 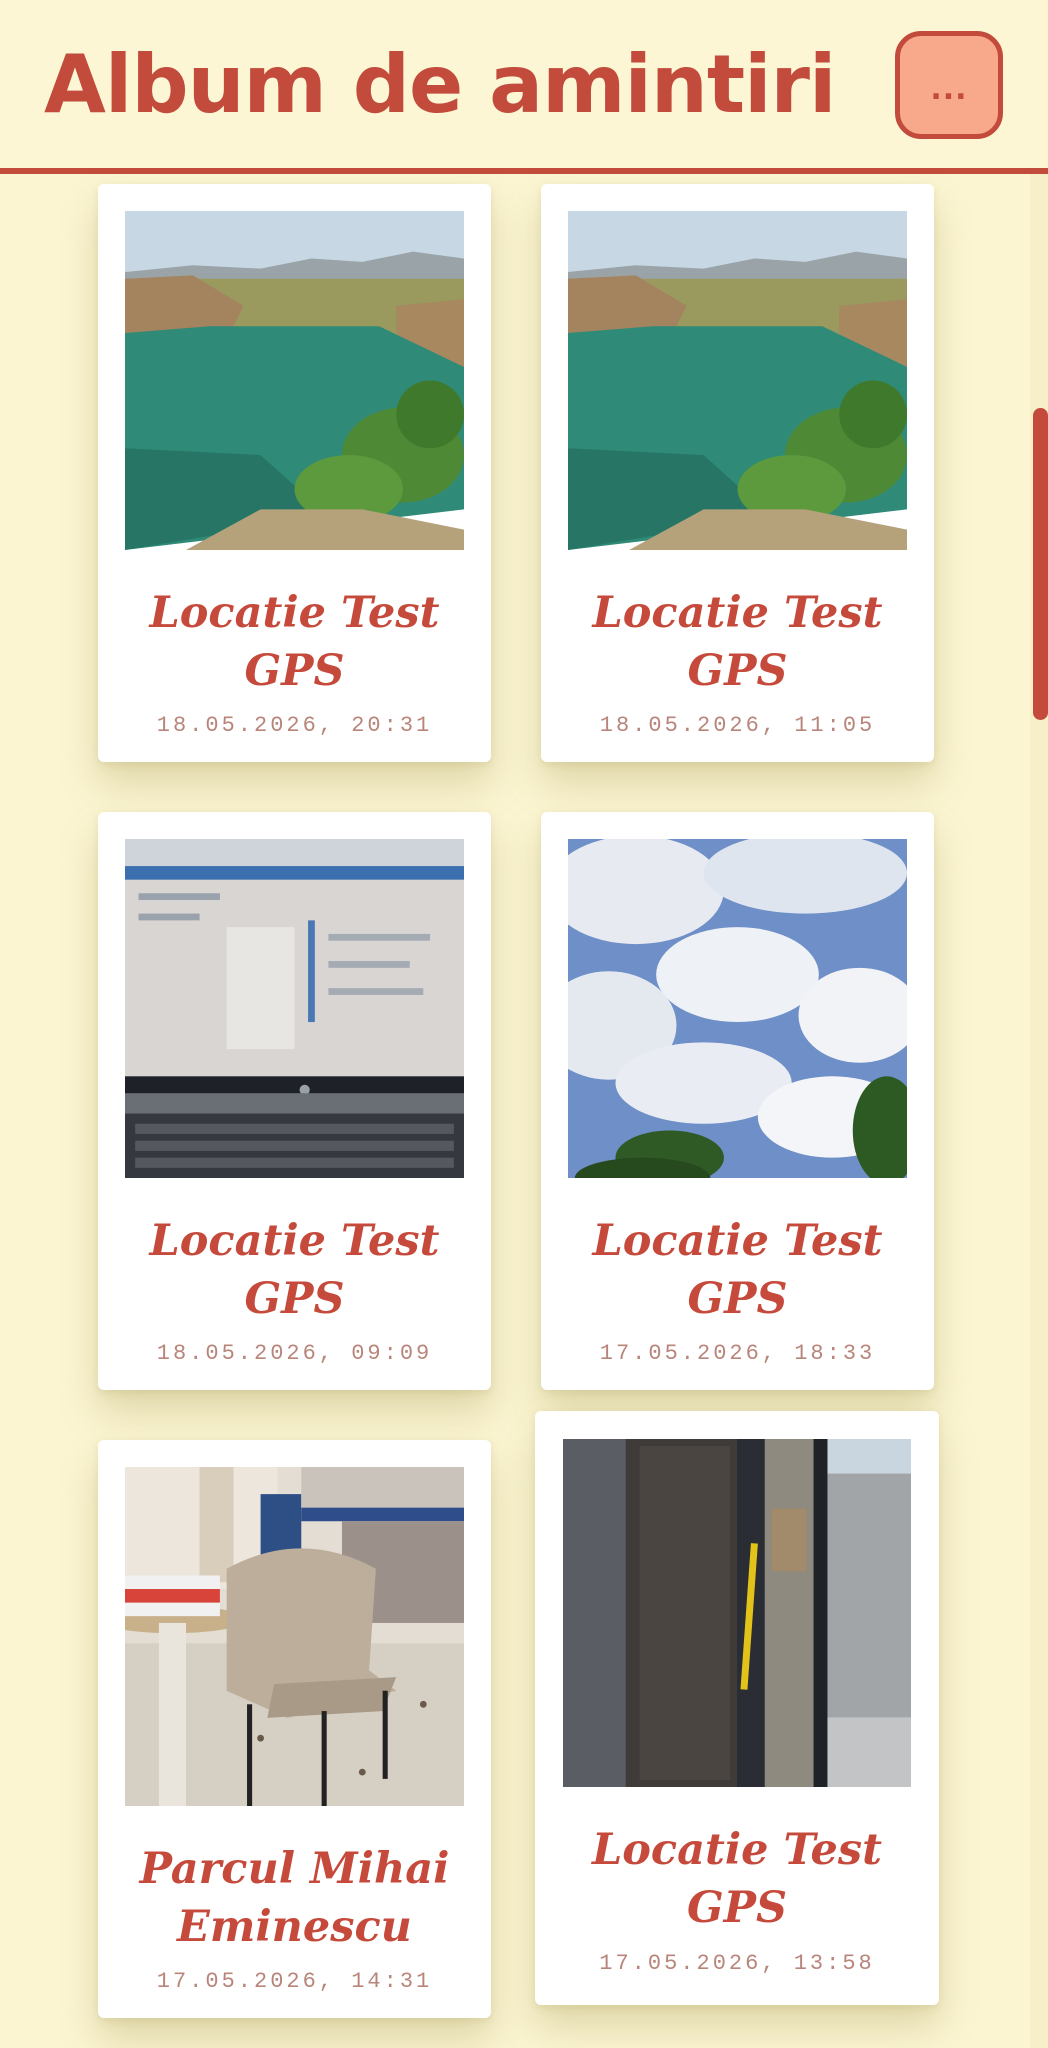 I want to click on memory-card: Locatie Test GPS 18.05.2026, 20:31, so click(x=294, y=473).